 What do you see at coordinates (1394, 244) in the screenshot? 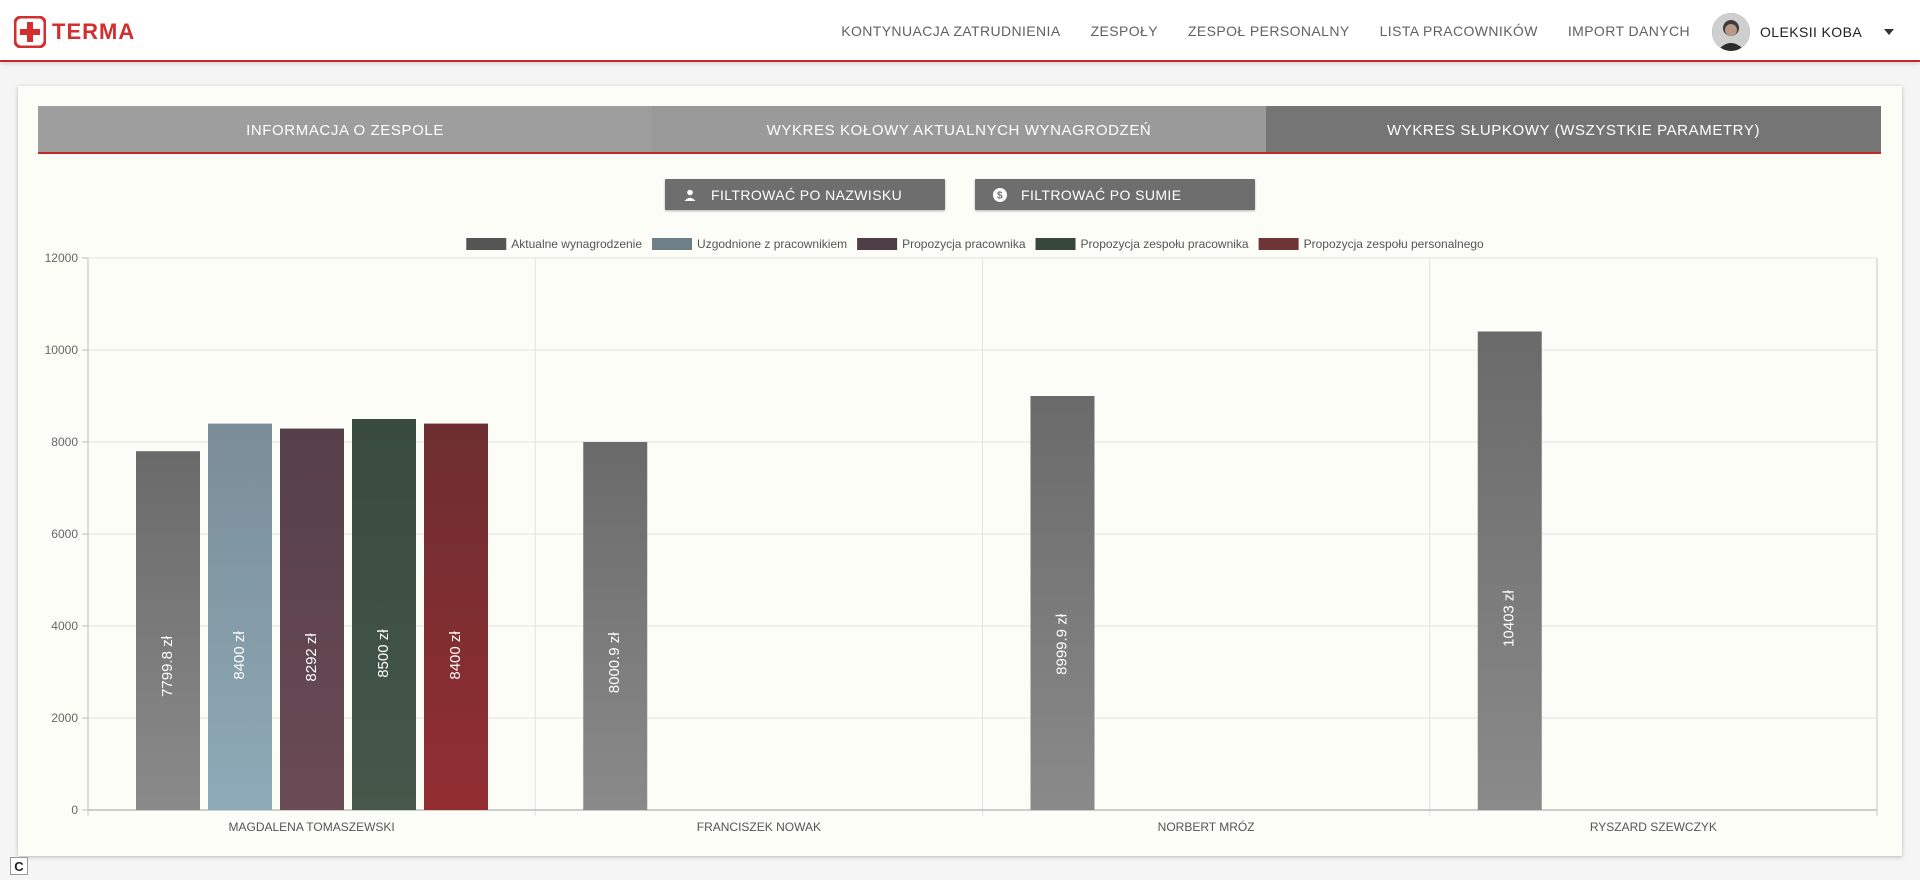
I see `legend-label: Propozycja zespołu personalnego` at bounding box center [1394, 244].